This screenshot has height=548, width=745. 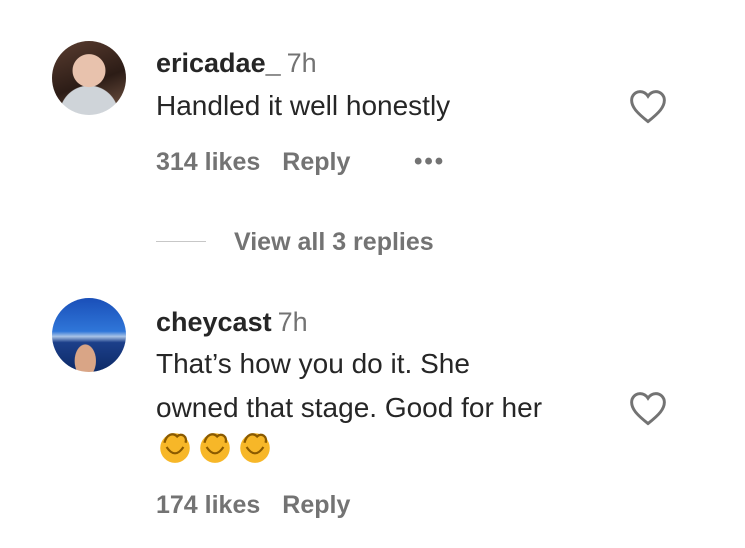 I want to click on comment-text-line-2: owned that stage. Good for her, so click(x=349, y=407).